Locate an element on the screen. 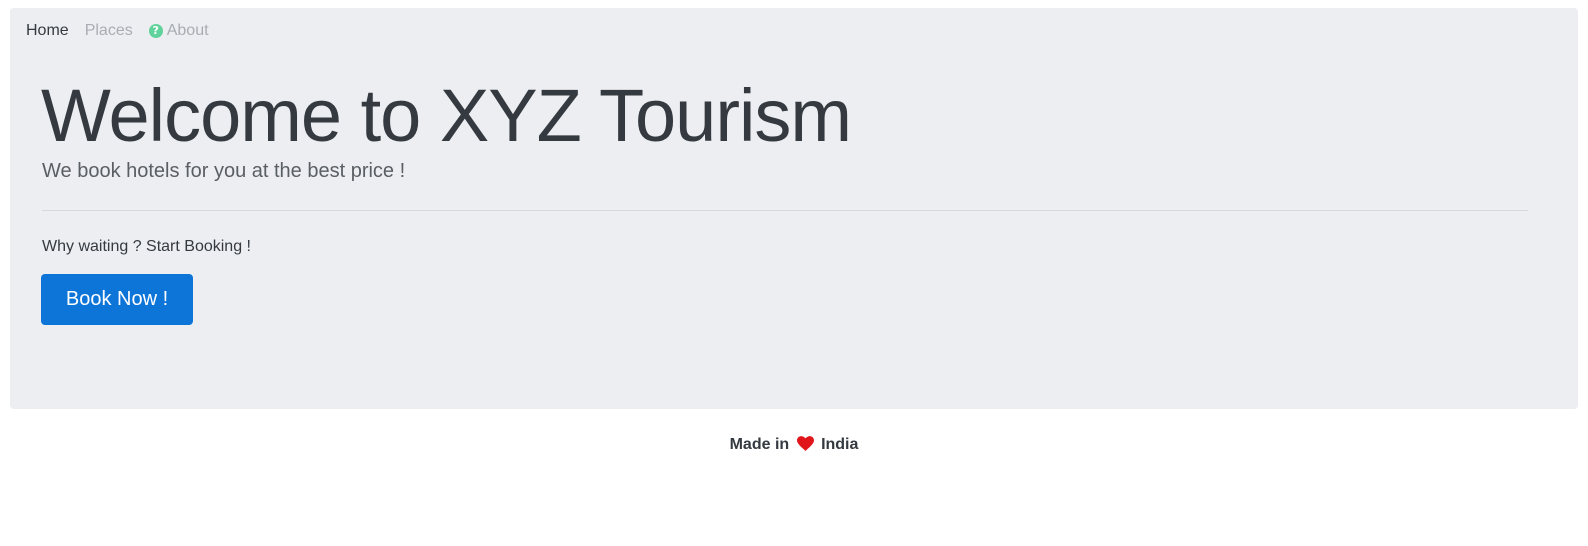  top-nav: Home Places ? About is located at coordinates (125, 31).